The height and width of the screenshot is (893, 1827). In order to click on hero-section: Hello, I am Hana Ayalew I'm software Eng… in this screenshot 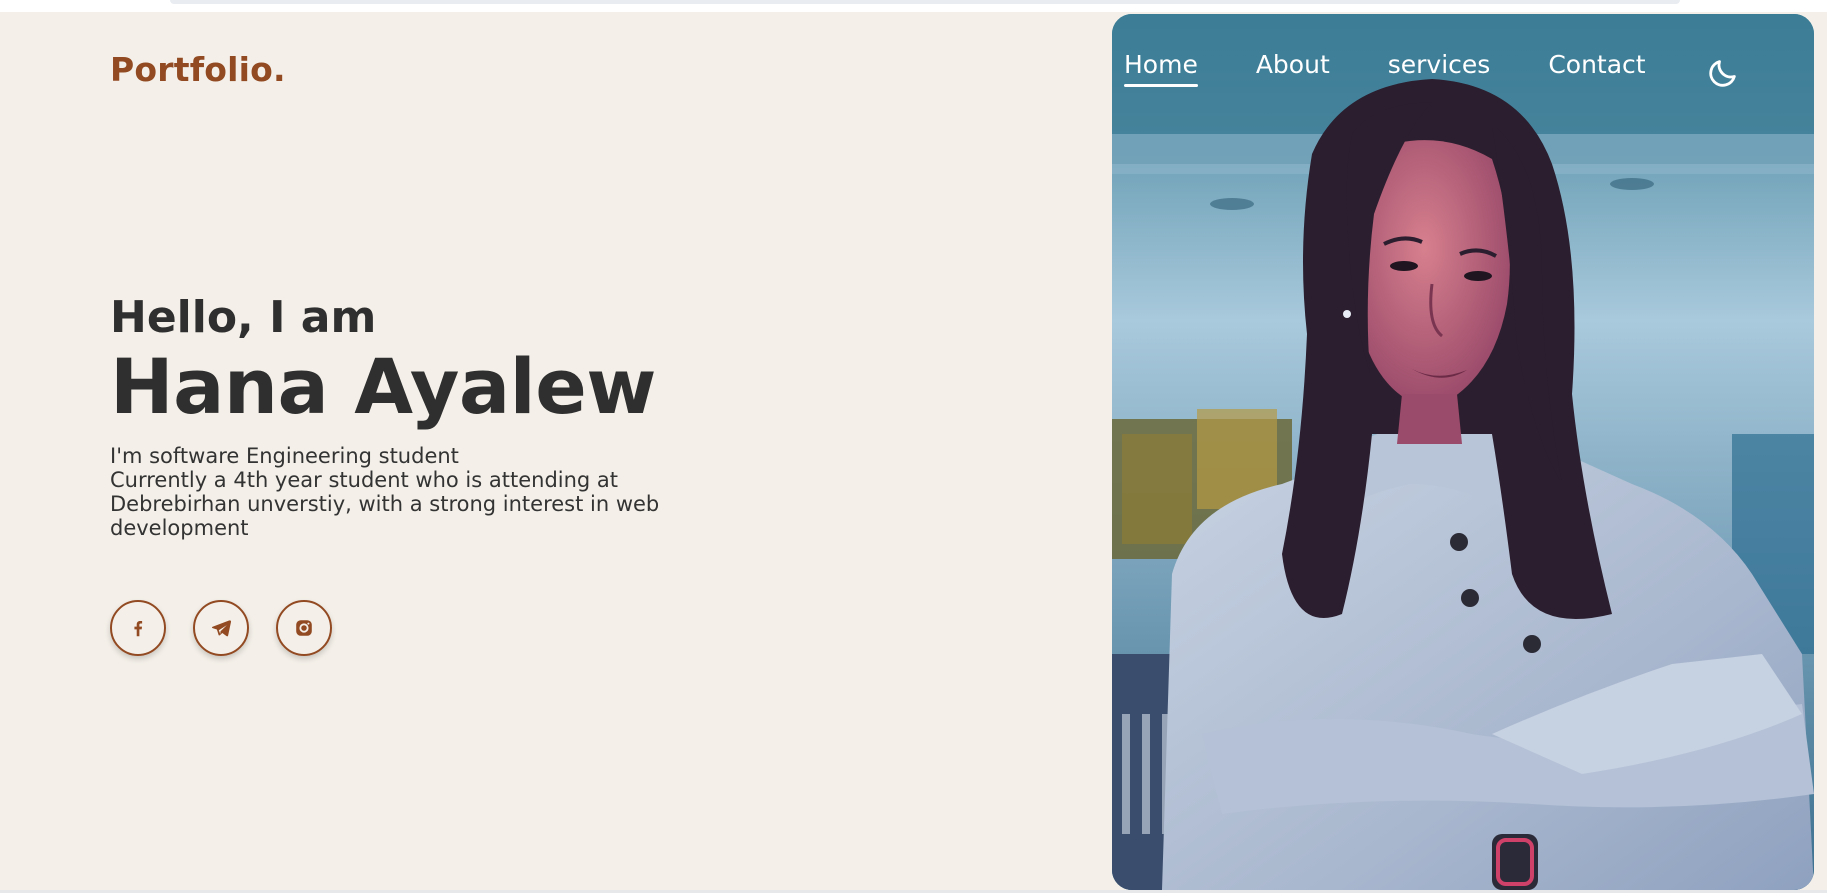, I will do `click(430, 416)`.